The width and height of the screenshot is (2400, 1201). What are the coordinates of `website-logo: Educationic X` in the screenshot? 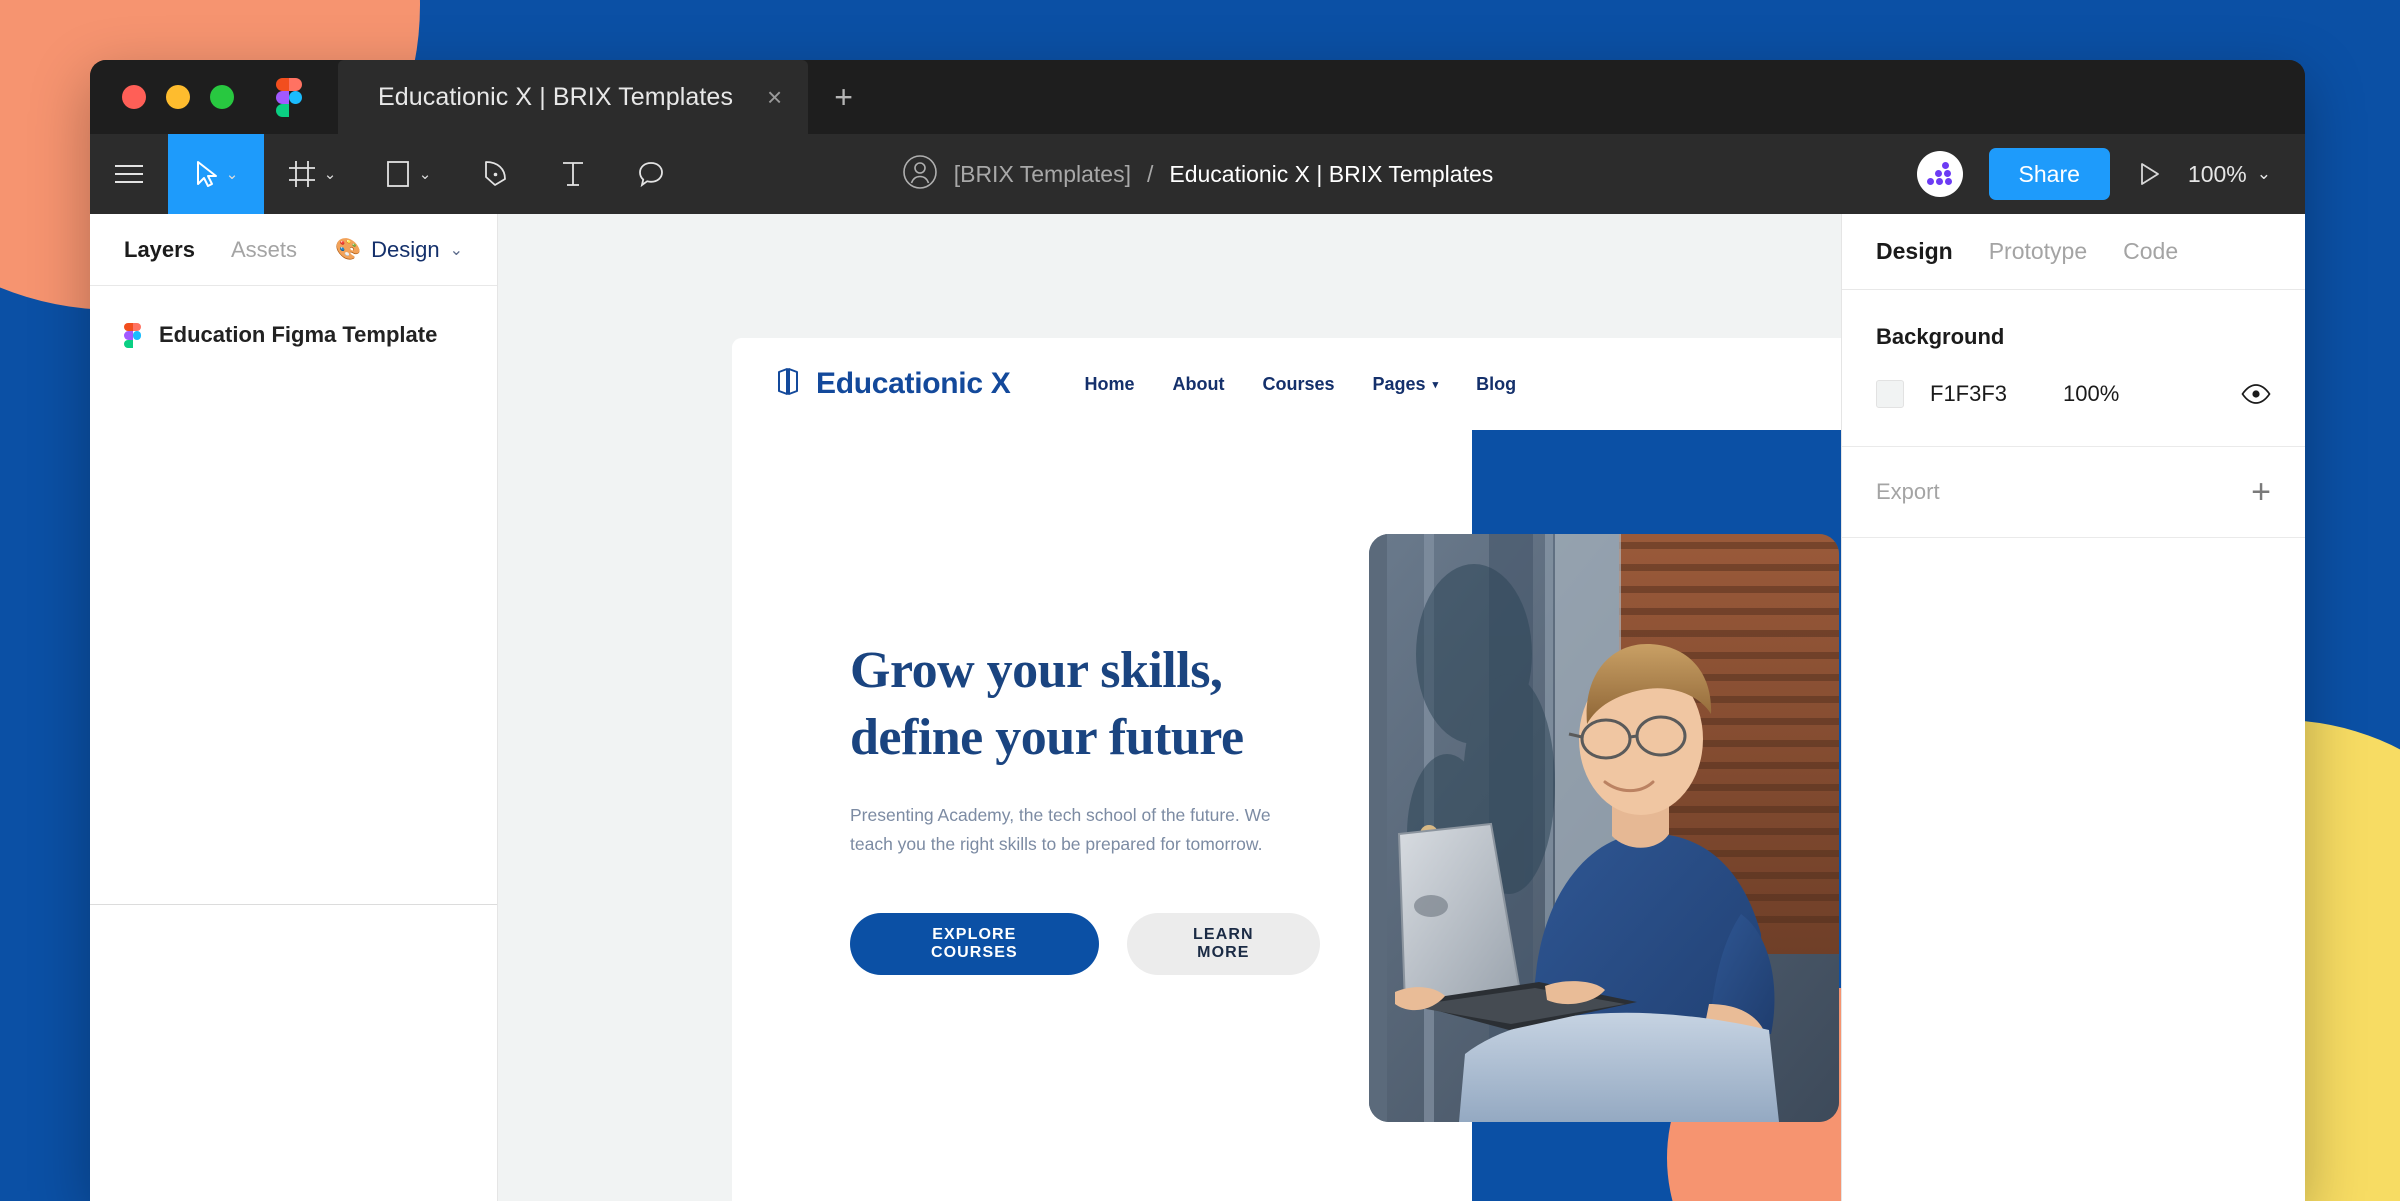 It's located at (893, 384).